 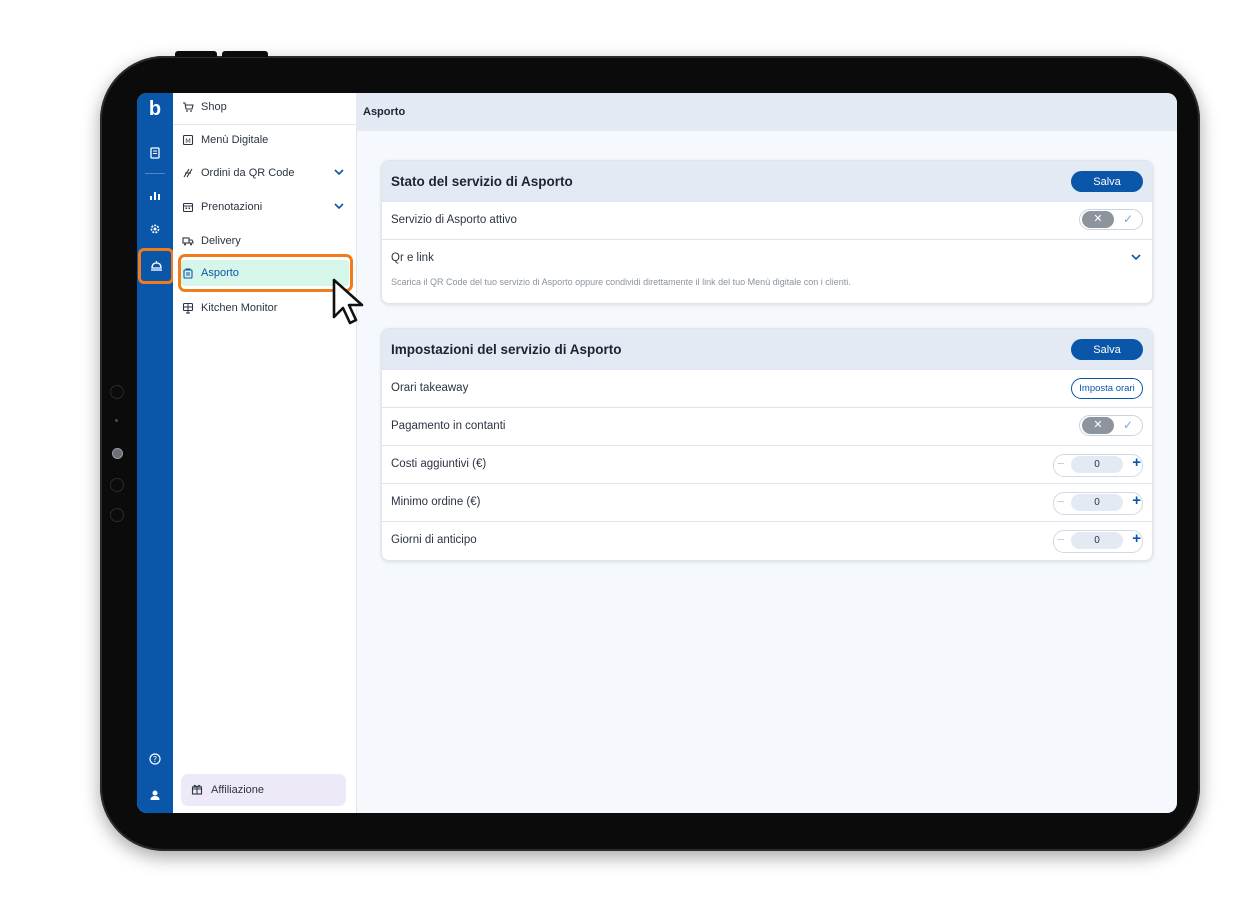 I want to click on takeaway-icon, so click(x=156, y=266).